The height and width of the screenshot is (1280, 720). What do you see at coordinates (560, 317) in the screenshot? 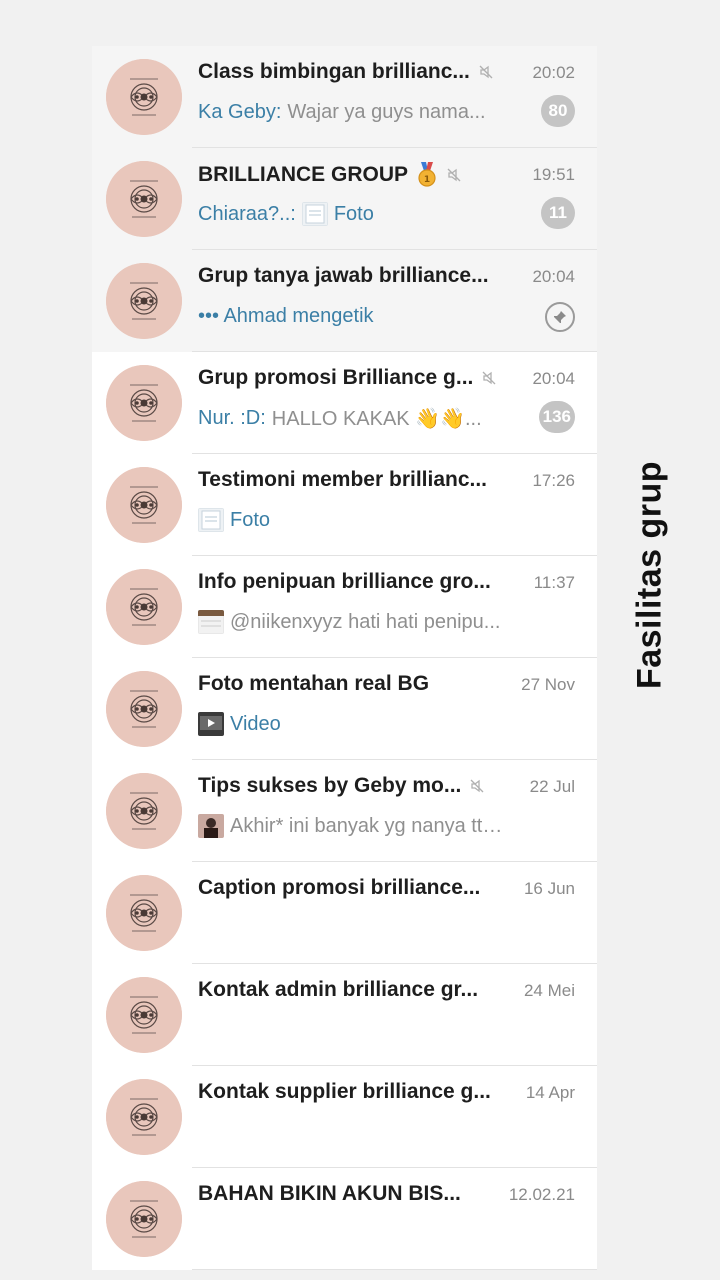
I see `pin-icon` at bounding box center [560, 317].